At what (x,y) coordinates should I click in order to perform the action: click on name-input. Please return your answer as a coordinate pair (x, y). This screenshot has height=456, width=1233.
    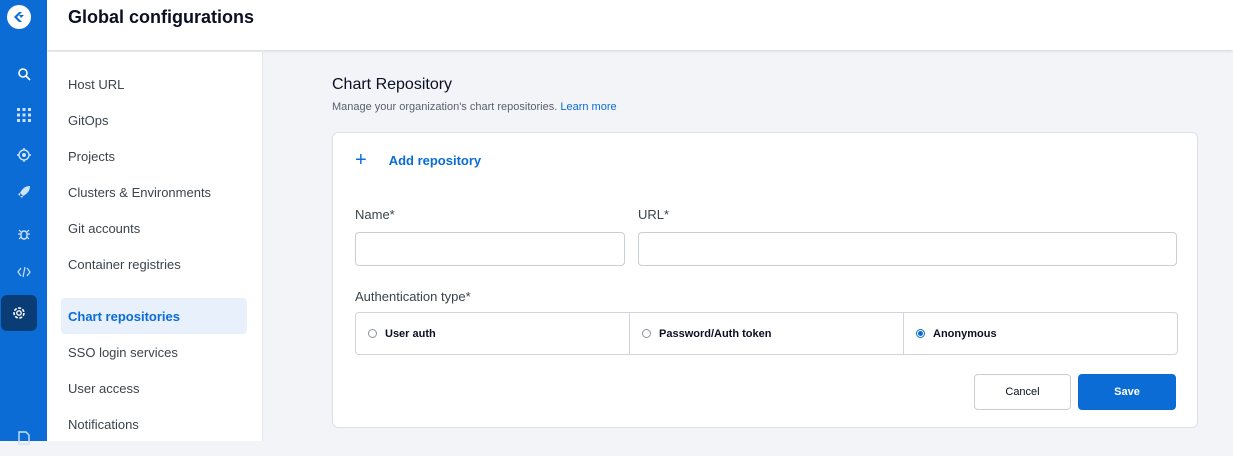
    Looking at the image, I should click on (490, 249).